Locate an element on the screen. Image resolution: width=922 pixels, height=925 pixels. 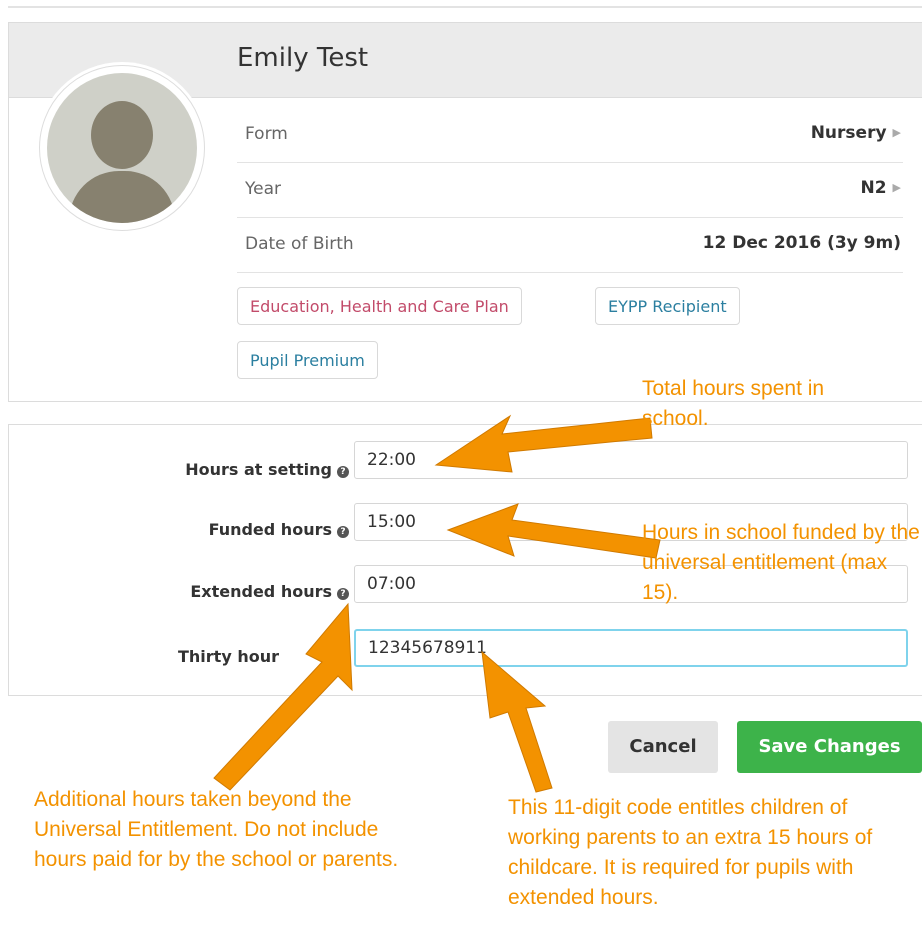
arrow-funded-hours is located at coordinates (553, 531).